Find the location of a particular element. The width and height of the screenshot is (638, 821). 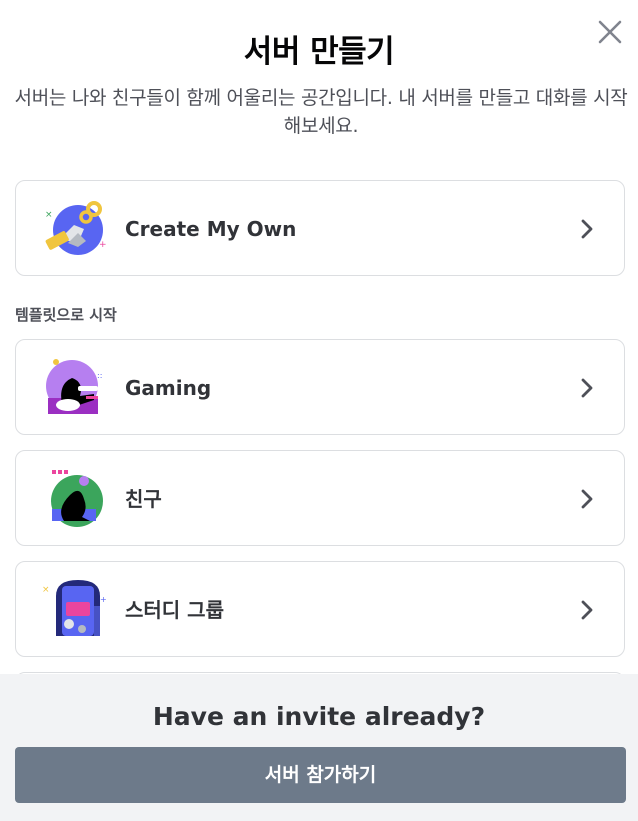

create-my-own-option: × + Create My Own is located at coordinates (320, 228).